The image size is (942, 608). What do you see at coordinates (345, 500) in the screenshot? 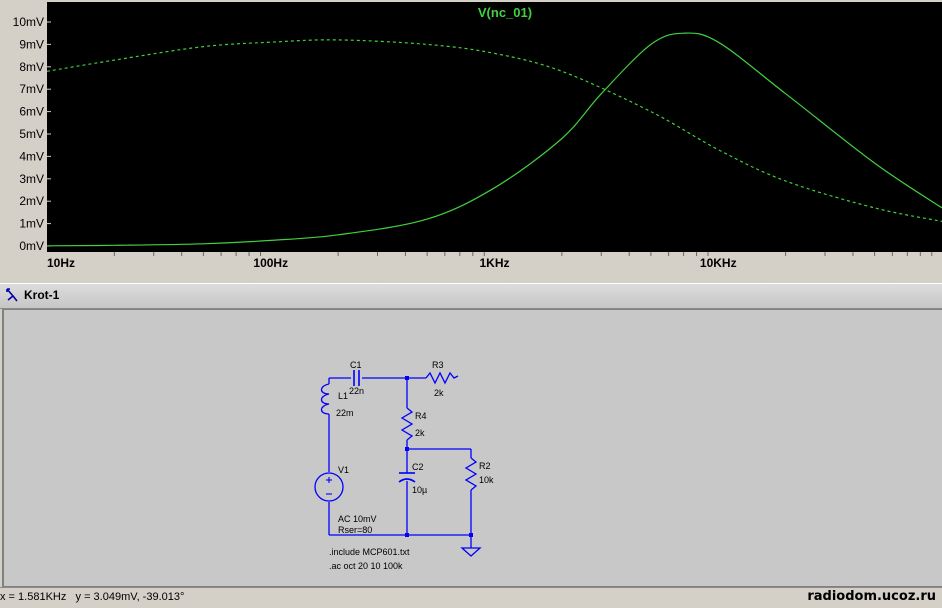
I see `voltage-source-v1: V1 AC 10mV Rser=80` at bounding box center [345, 500].